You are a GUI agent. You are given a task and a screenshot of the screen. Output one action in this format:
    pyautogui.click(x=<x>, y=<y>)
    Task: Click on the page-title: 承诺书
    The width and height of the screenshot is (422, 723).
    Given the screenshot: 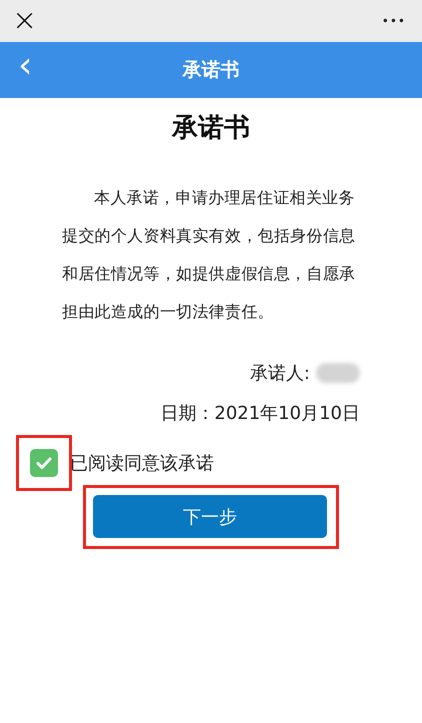 What is the action you would take?
    pyautogui.click(x=211, y=70)
    